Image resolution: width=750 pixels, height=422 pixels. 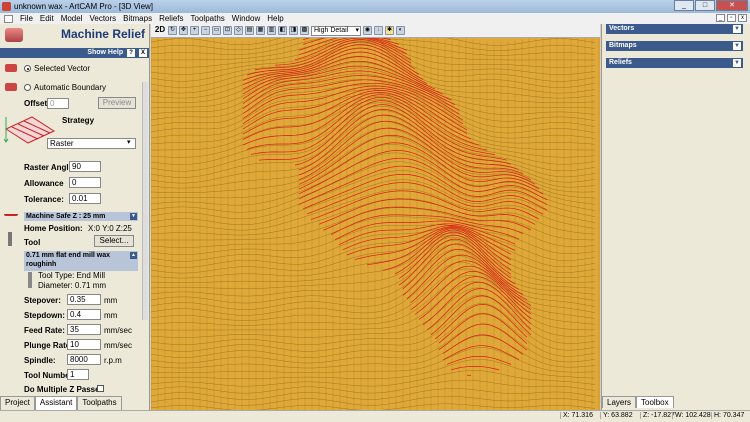 What do you see at coordinates (205, 30) in the screenshot?
I see `zoom-out-icon: −` at bounding box center [205, 30].